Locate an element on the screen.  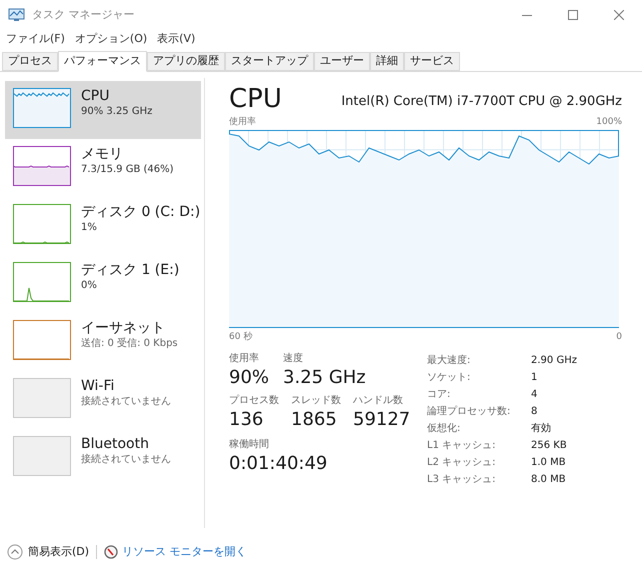
tab: スタートアップ is located at coordinates (269, 61).